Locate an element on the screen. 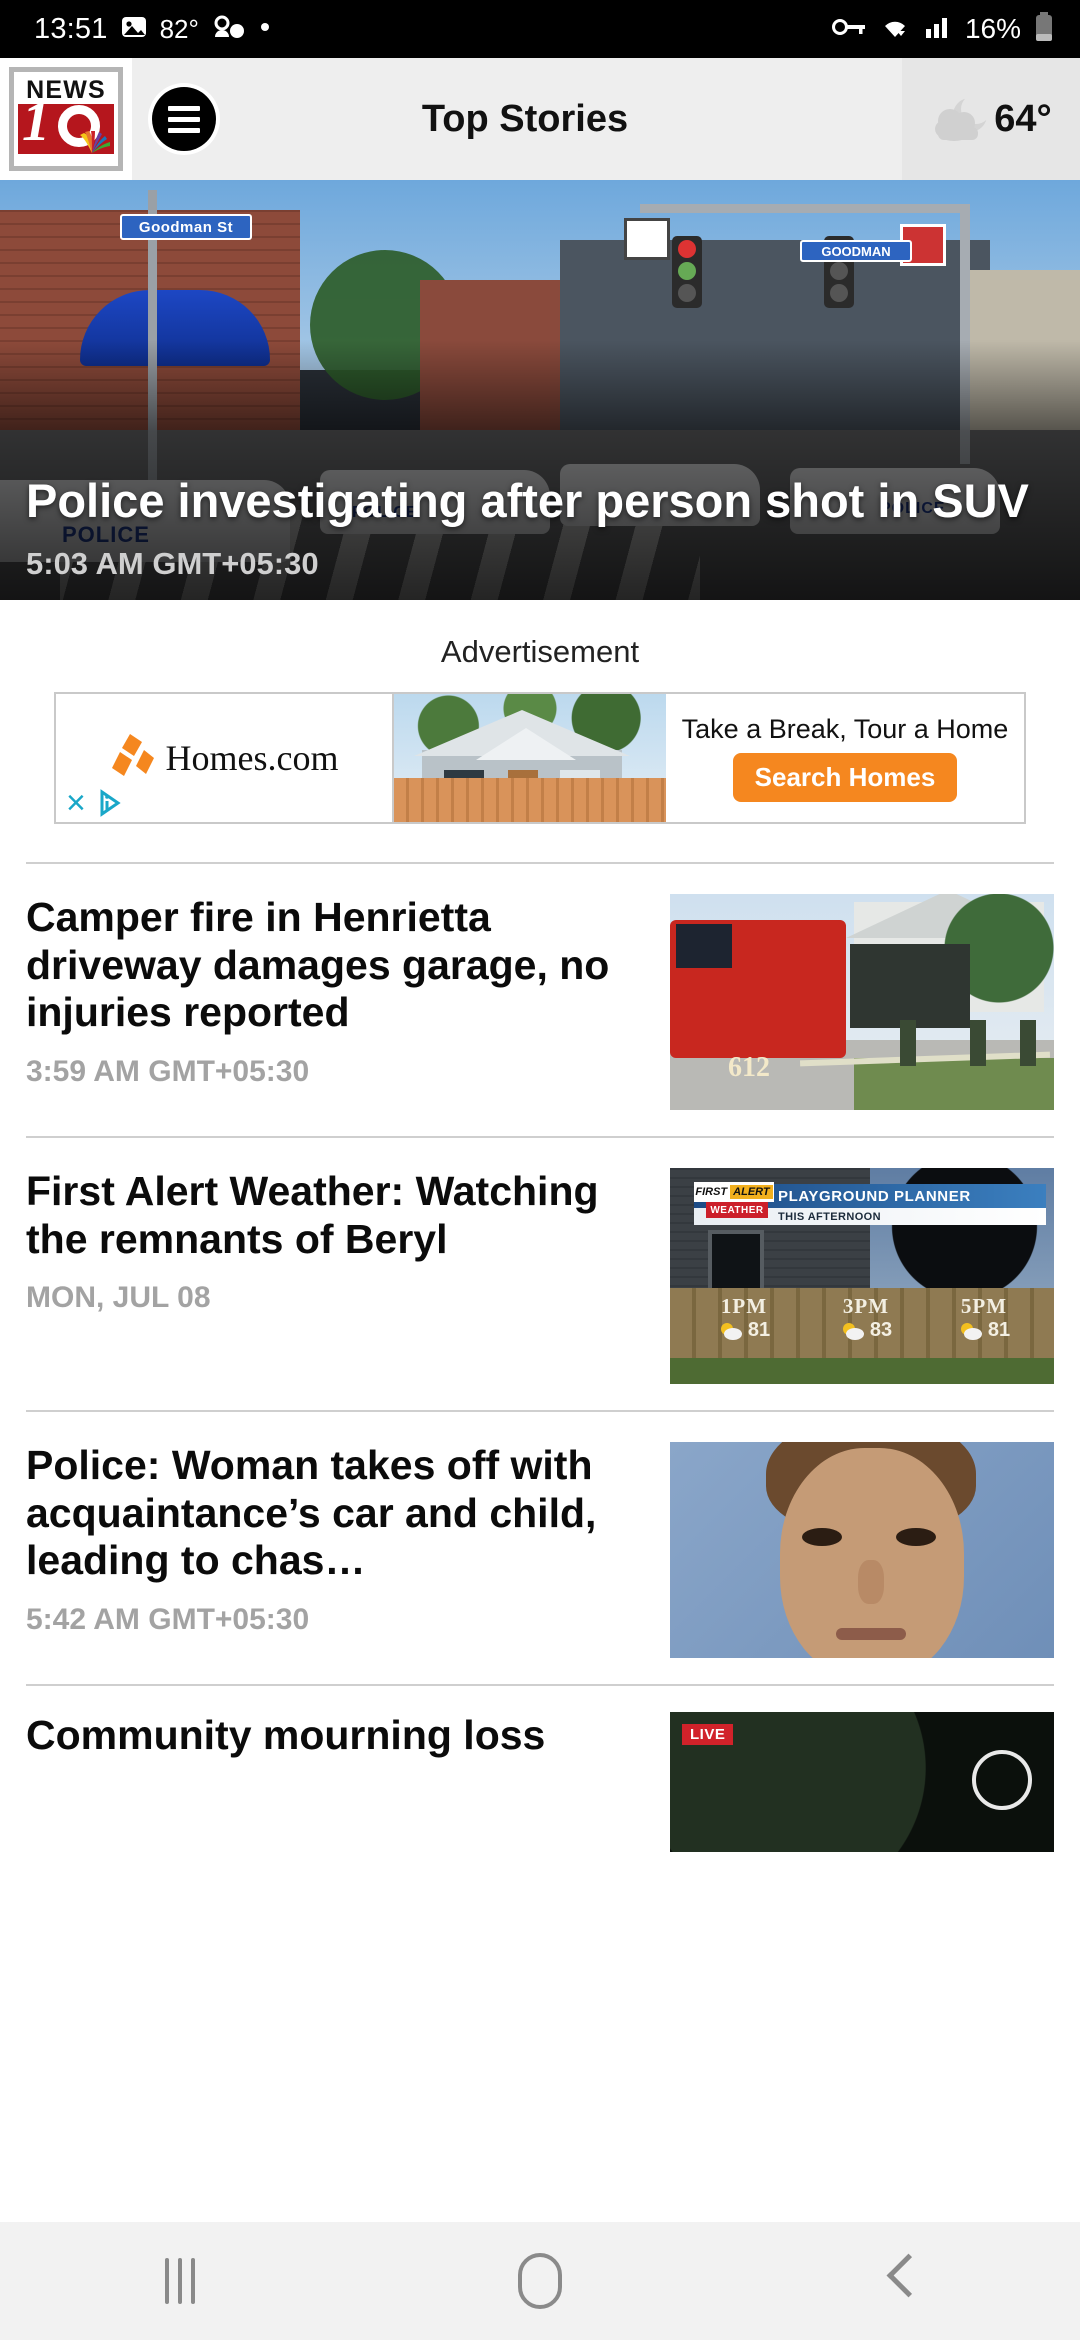  signal-icon is located at coordinates (938, 29).